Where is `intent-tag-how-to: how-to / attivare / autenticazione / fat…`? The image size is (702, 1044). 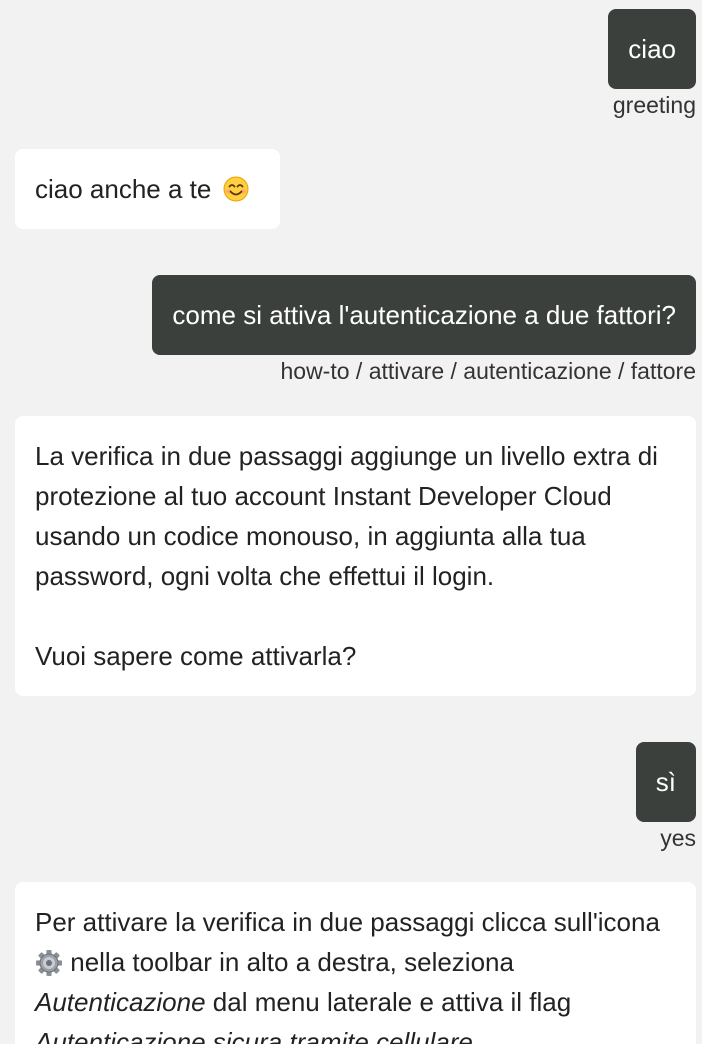
intent-tag-how-to: how-to / attivare / autenticazione / fat… is located at coordinates (488, 371).